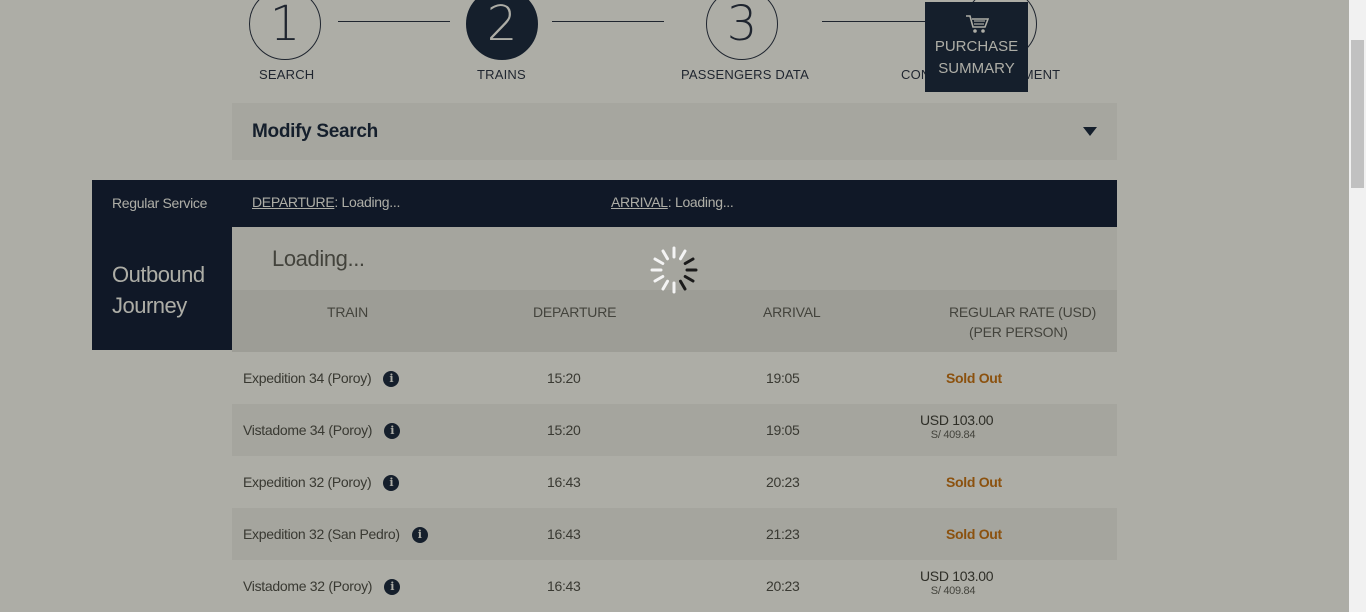  I want to click on loading-spinner-icon, so click(674, 270).